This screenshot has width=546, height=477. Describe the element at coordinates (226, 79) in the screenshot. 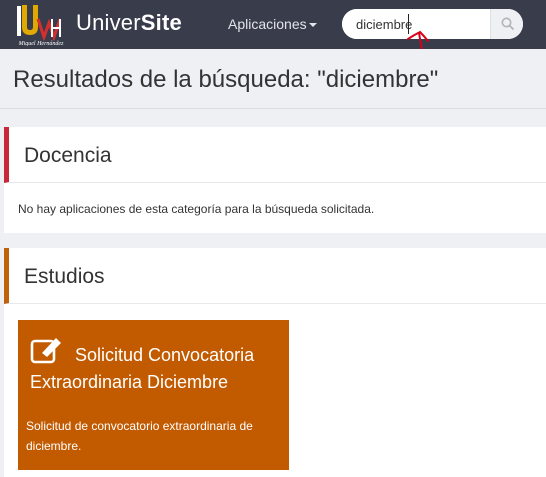

I see `page-title: Resultados de la búsqueda: "diciembre"` at that location.